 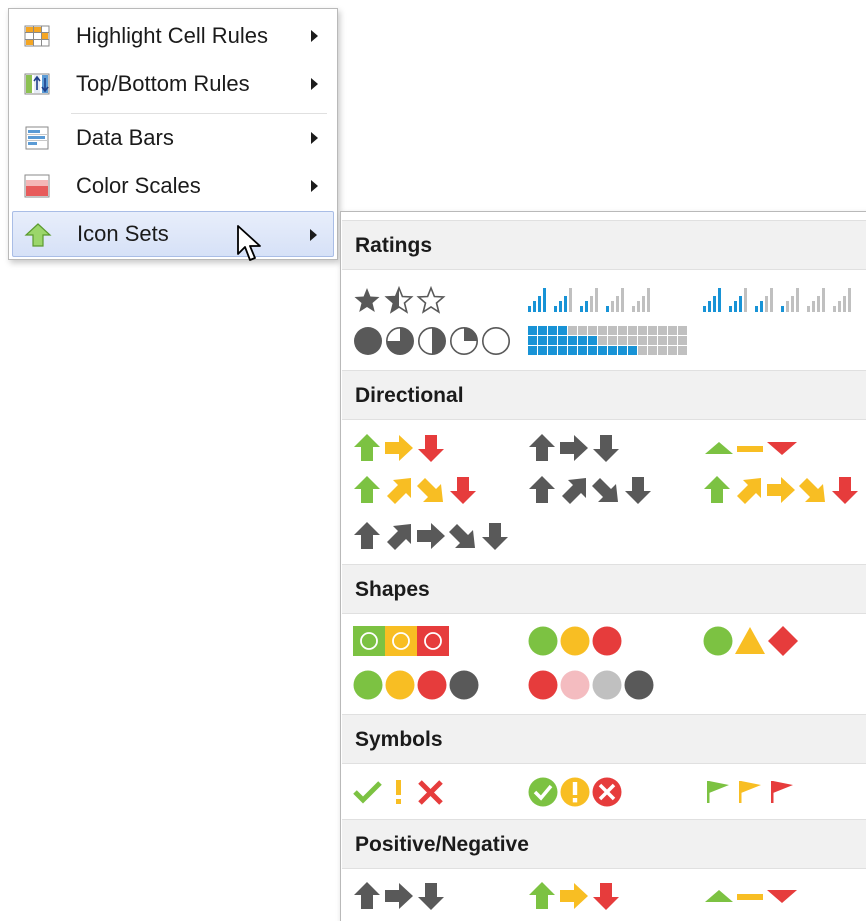 I want to click on flags-icon, so click(x=750, y=792).